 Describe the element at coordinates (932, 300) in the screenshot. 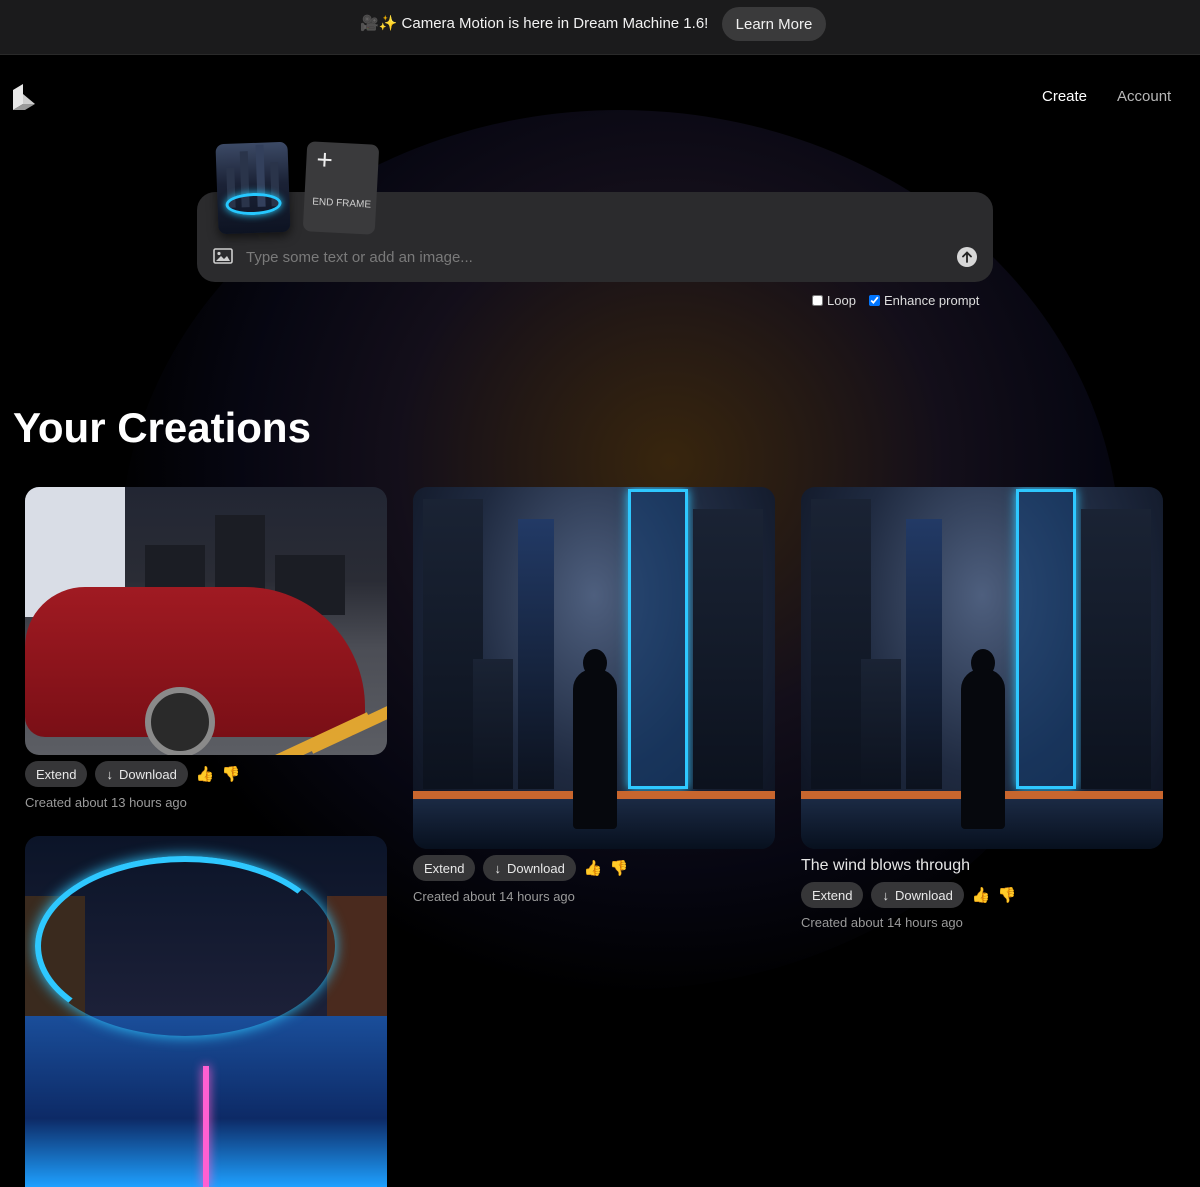

I see `enhance-prompt-label: Enhance prompt` at that location.